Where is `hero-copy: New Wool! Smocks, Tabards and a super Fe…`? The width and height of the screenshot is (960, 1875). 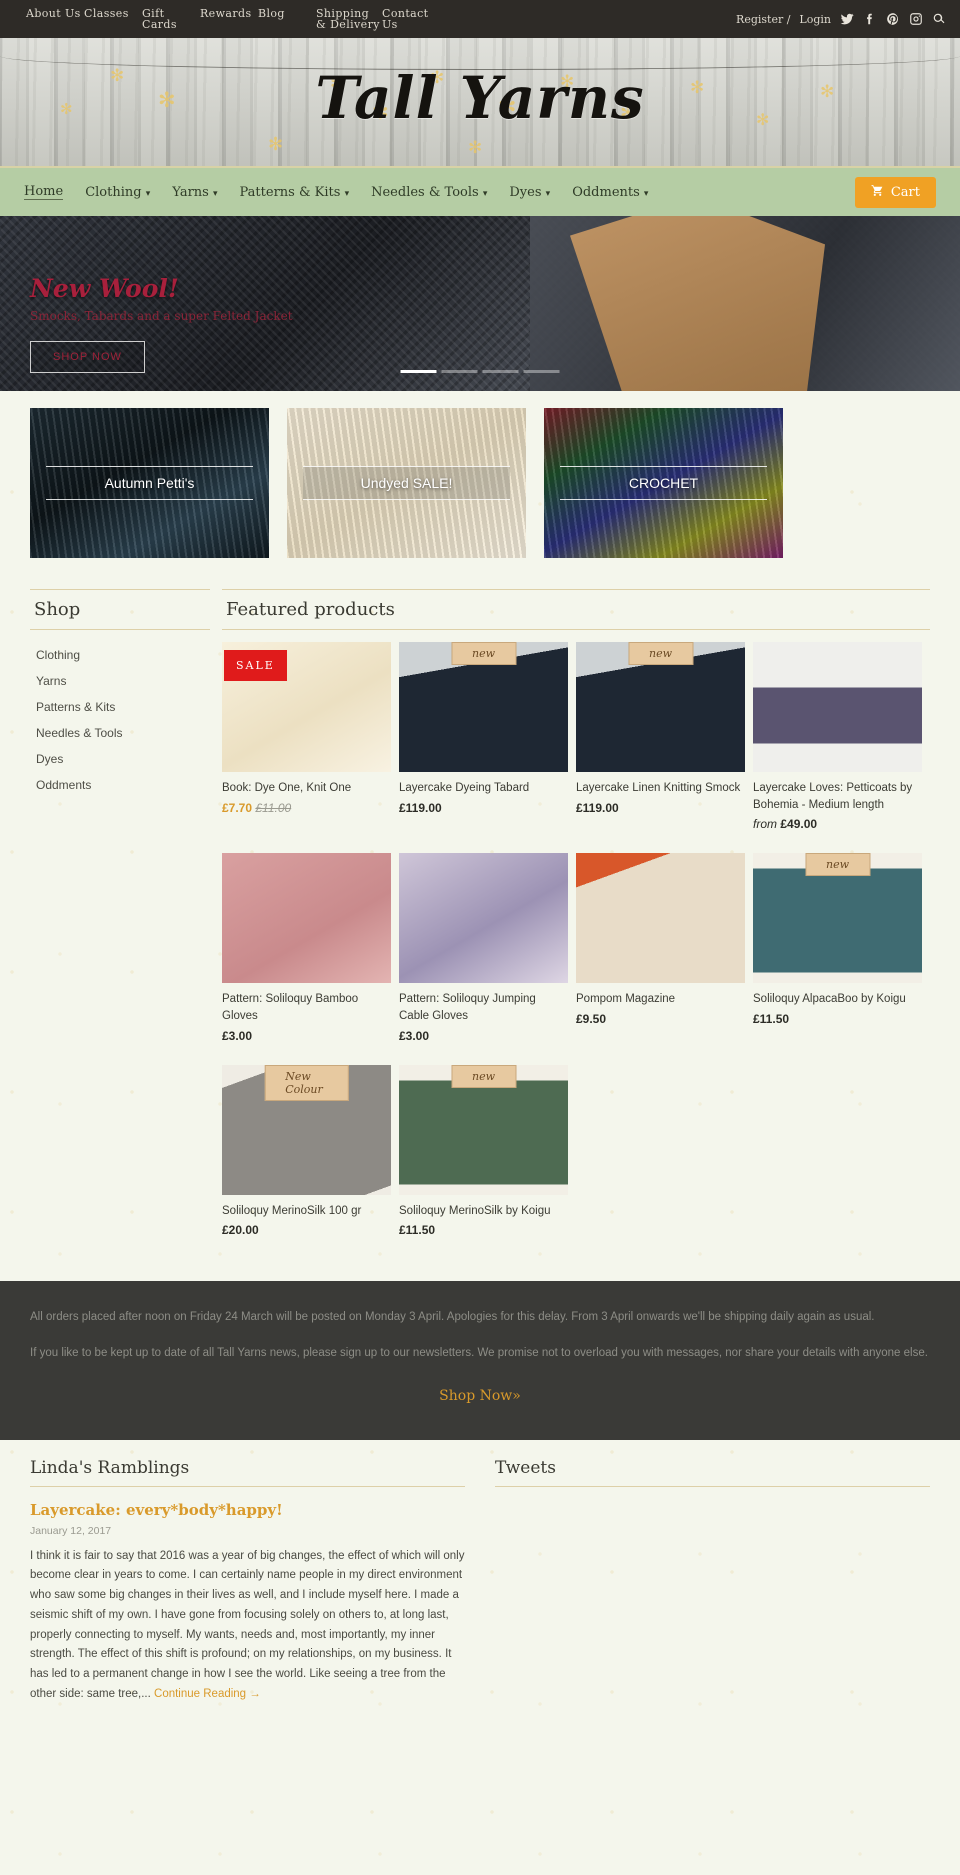
hero-copy: New Wool! Smocks, Tabards and a super Fe… is located at coordinates (161, 323).